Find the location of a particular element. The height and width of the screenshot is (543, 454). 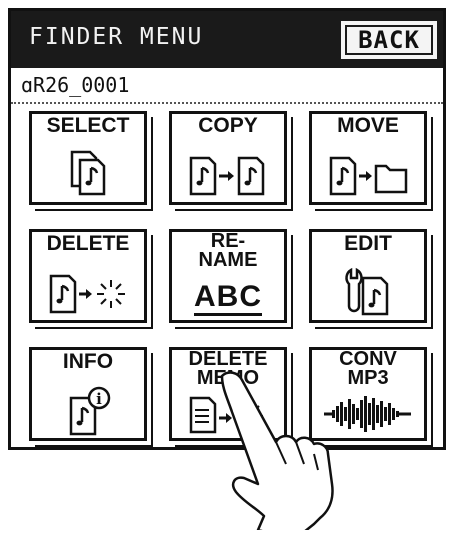

page-title: FINDER MENU is located at coordinates (116, 37).